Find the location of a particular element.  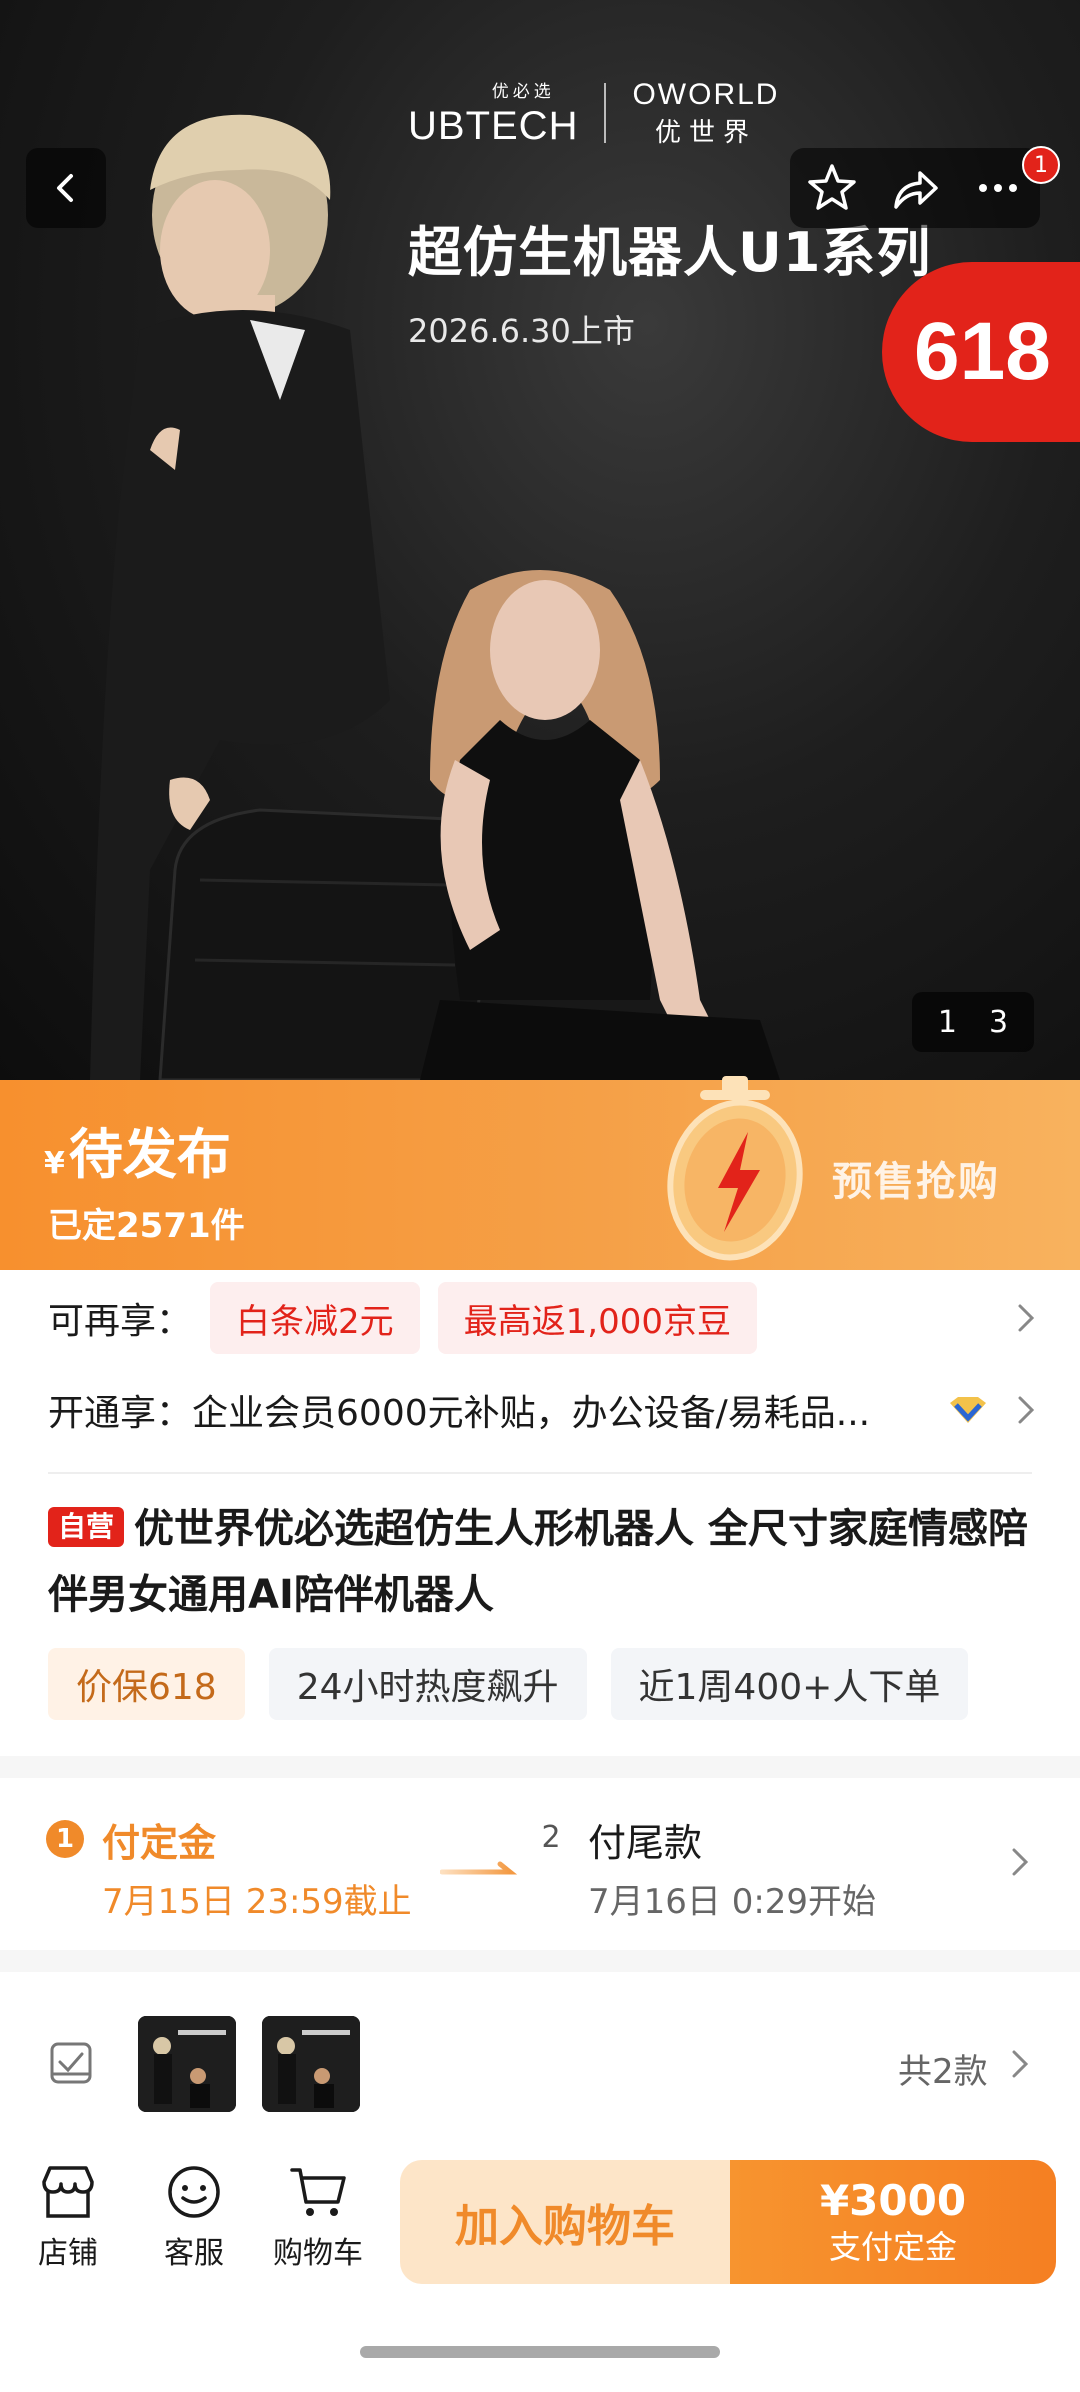

share-icon is located at coordinates (916, 190).